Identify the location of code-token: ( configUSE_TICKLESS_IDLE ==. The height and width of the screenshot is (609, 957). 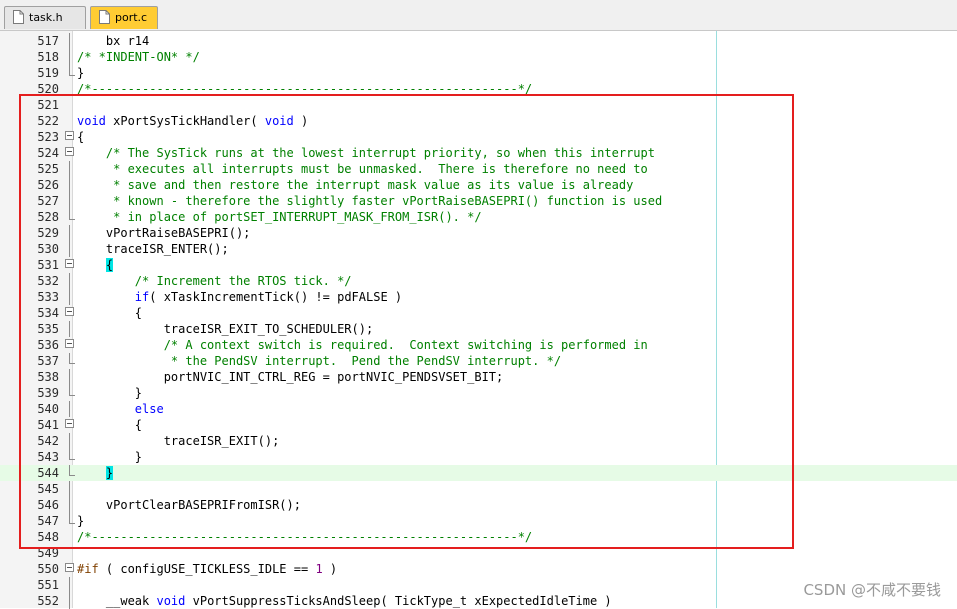
(207, 569).